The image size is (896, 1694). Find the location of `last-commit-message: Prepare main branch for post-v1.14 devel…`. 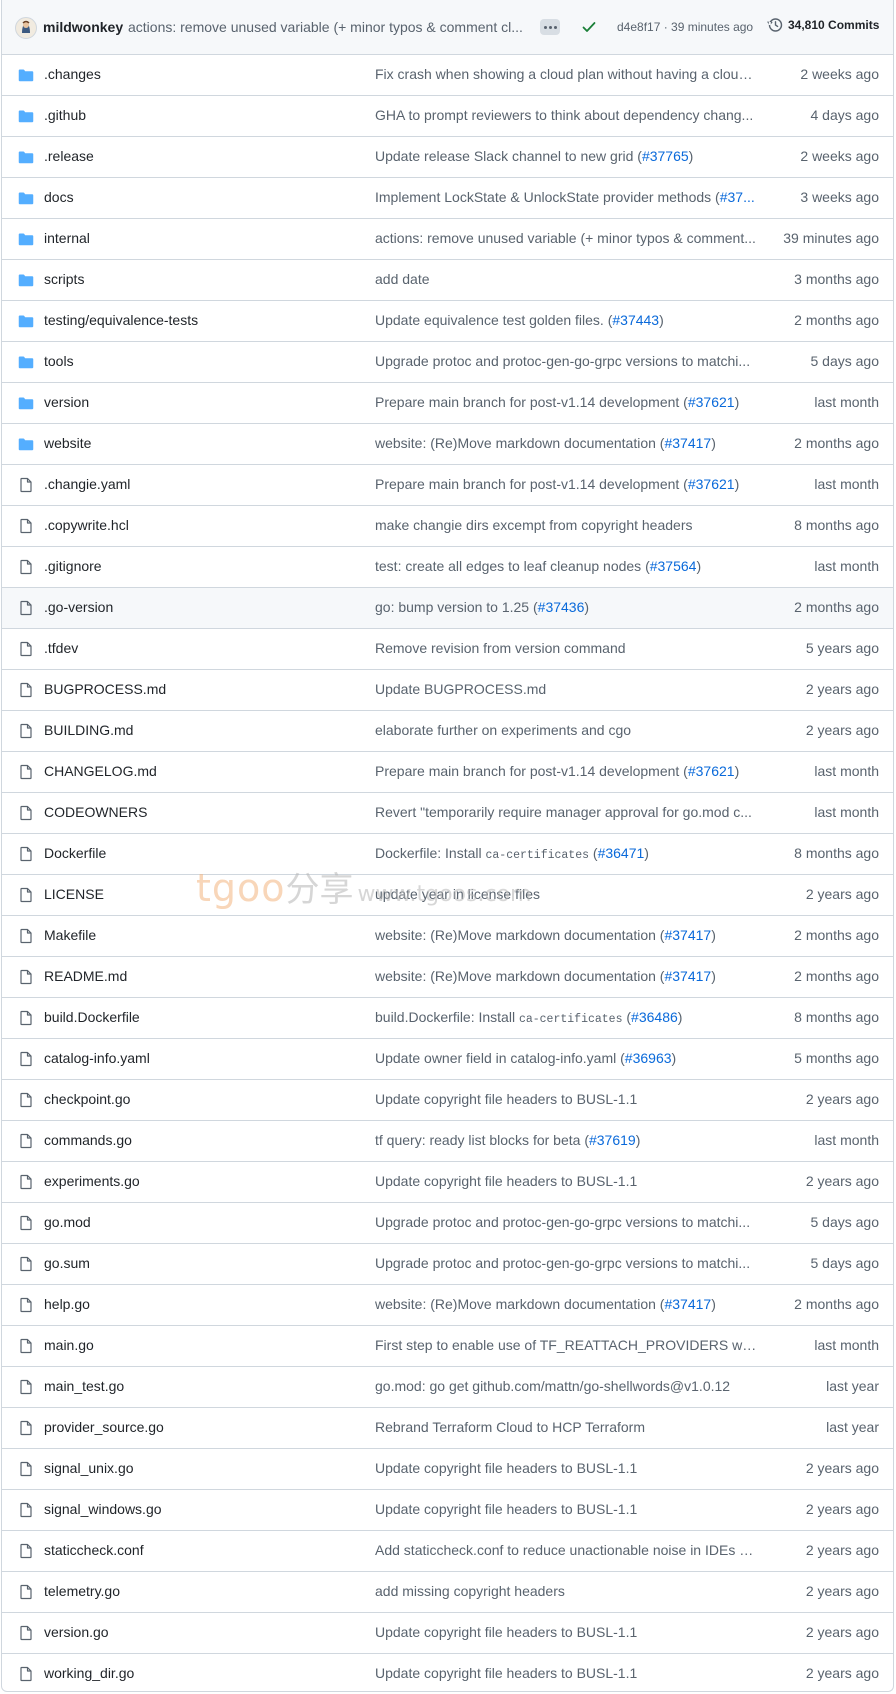

last-commit-message: Prepare main branch for post-v1.14 devel… is located at coordinates (566, 402).